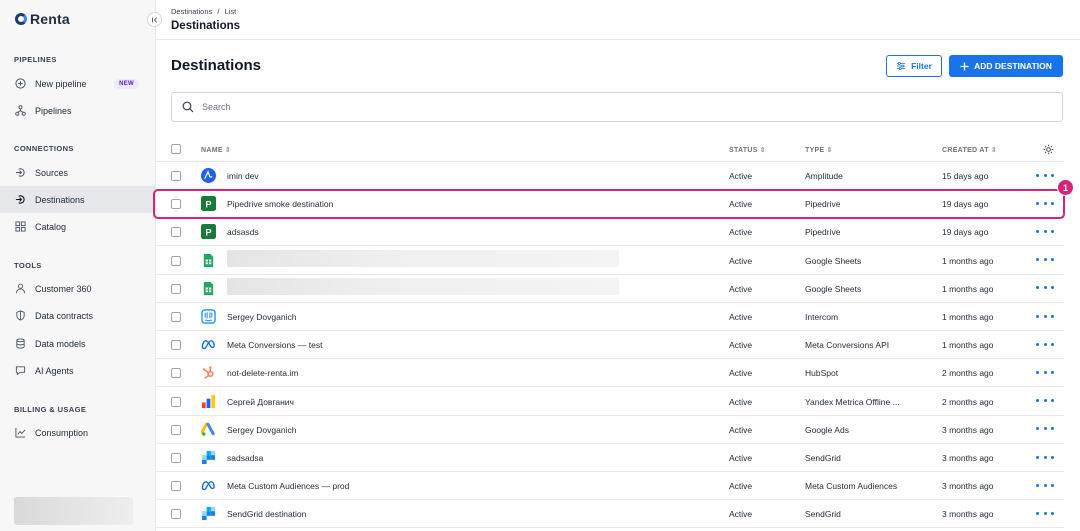  What do you see at coordinates (1048, 149) in the screenshot?
I see `gear-icon` at bounding box center [1048, 149].